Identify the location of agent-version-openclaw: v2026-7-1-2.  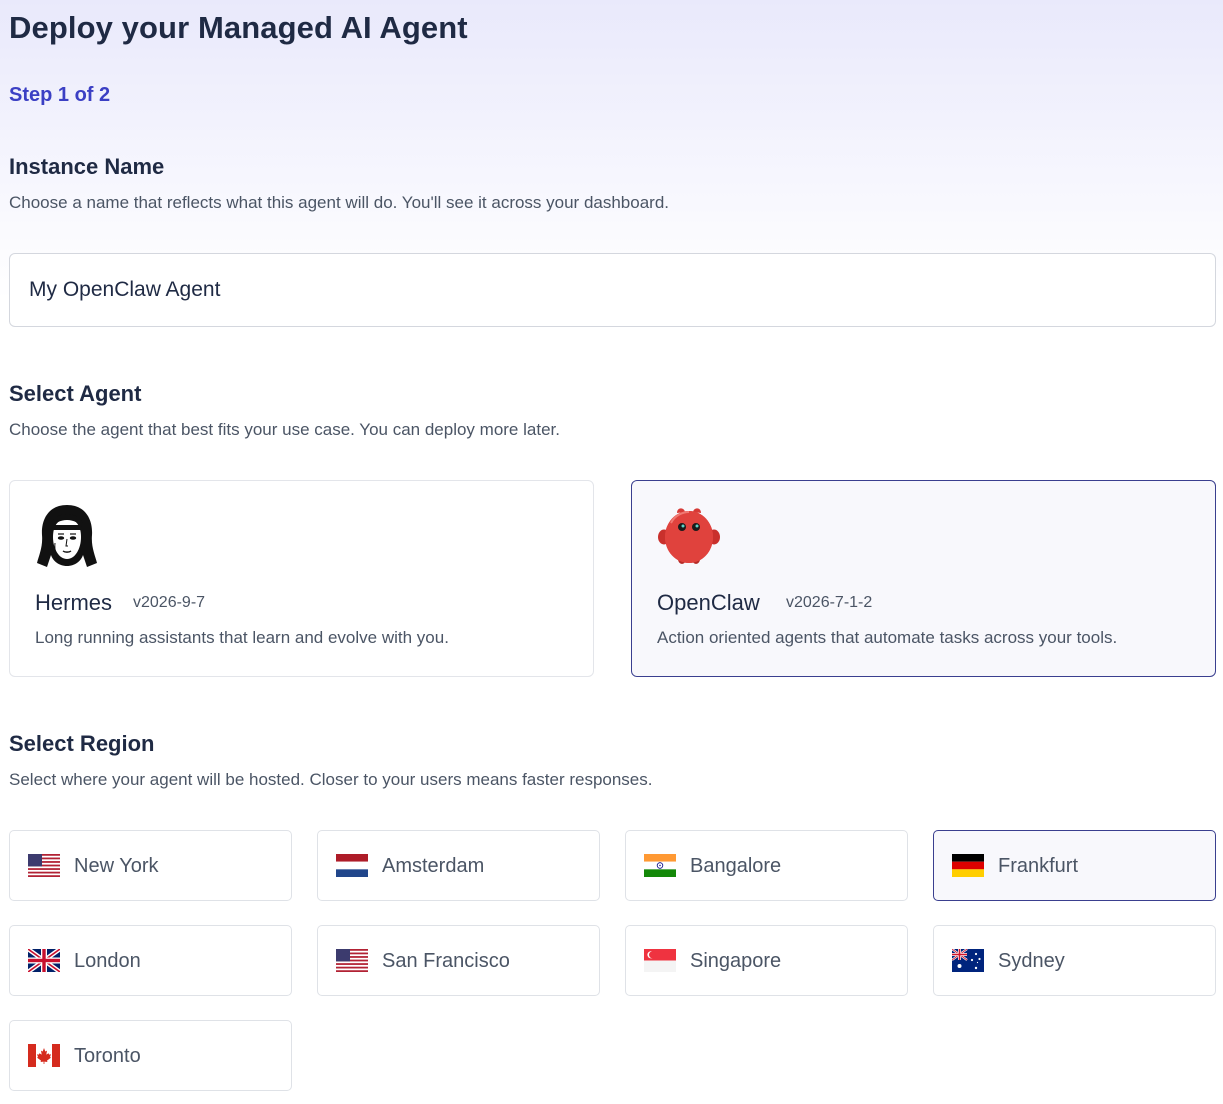
(829, 602).